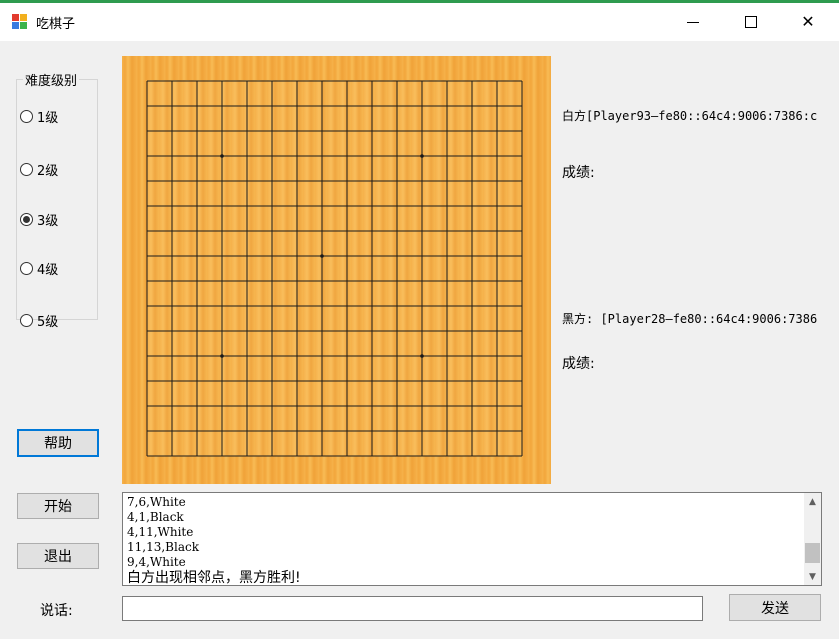  What do you see at coordinates (412, 608) in the screenshot?
I see `chat-input` at bounding box center [412, 608].